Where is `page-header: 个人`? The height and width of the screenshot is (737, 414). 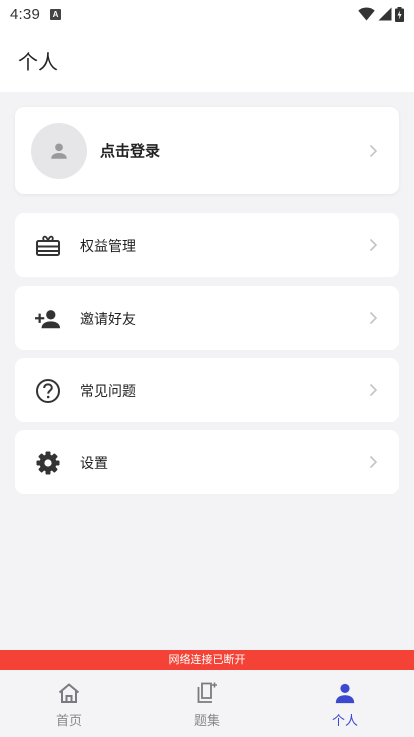 page-header: 个人 is located at coordinates (207, 60).